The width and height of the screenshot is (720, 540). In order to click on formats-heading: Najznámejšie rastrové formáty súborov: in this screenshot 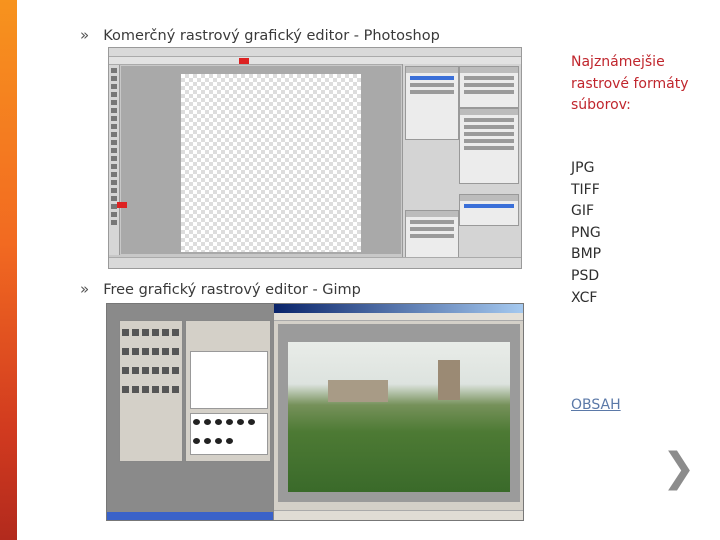, I will do `click(630, 84)`.